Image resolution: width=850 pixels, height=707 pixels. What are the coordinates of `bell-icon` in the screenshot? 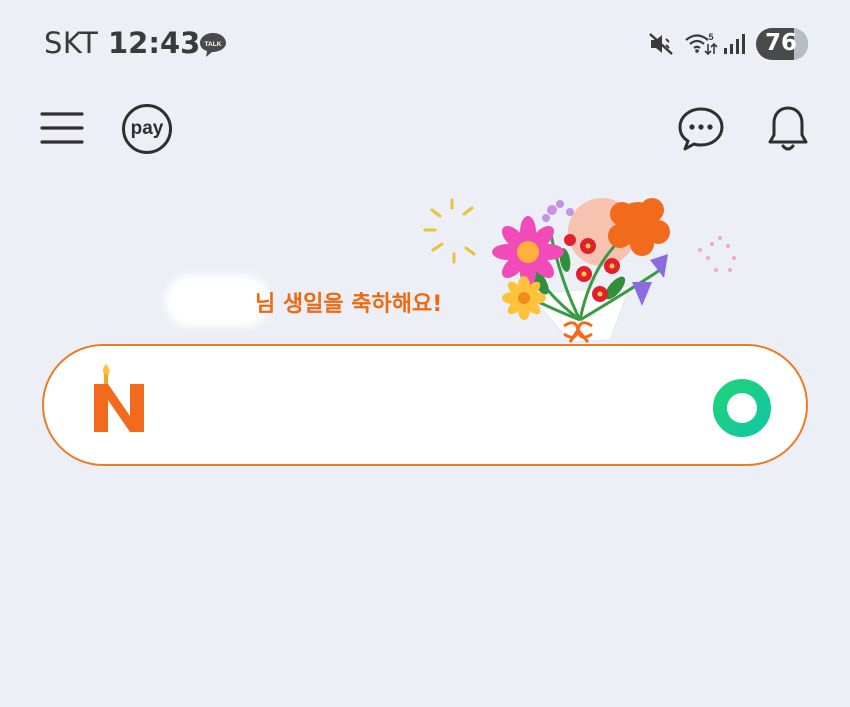 It's located at (788, 129).